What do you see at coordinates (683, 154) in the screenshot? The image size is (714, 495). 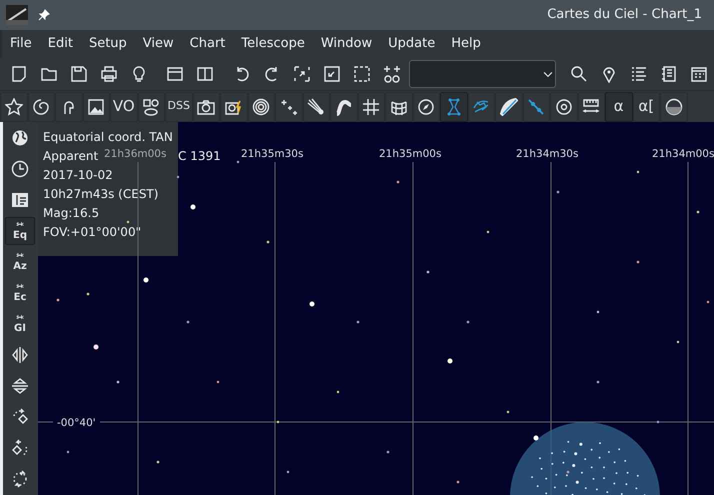 I see `ra-axis-label: 21h34m00s` at bounding box center [683, 154].